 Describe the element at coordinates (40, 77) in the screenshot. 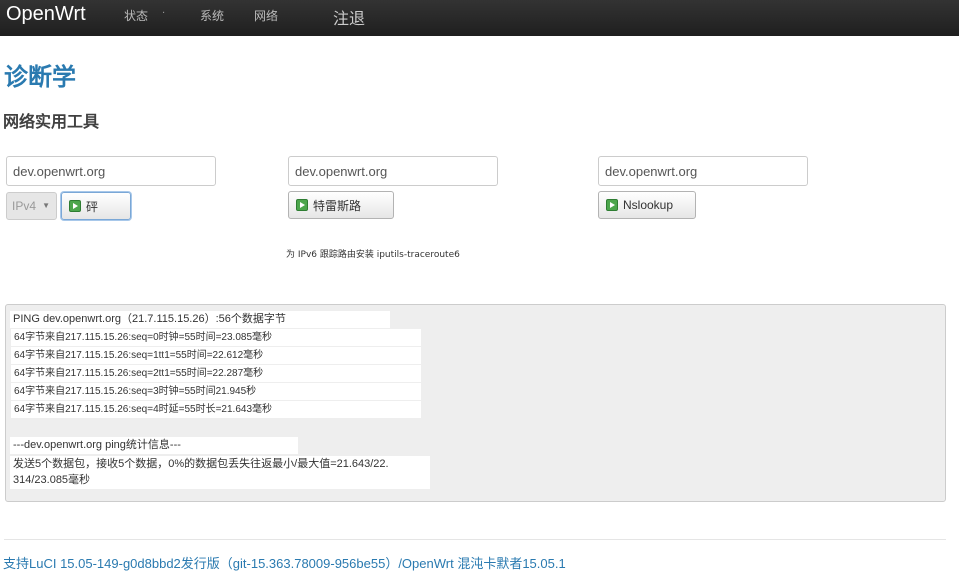

I see `page-title: 诊断学` at that location.